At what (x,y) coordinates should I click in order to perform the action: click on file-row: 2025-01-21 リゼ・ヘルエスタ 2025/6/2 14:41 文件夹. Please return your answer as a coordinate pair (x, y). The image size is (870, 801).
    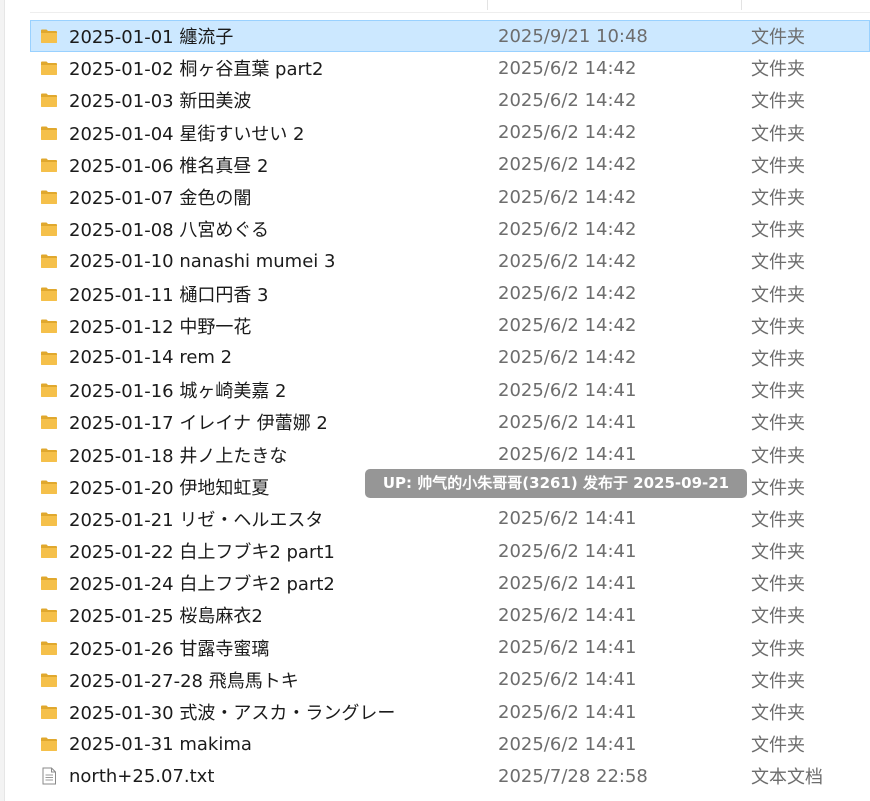
    Looking at the image, I should click on (450, 519).